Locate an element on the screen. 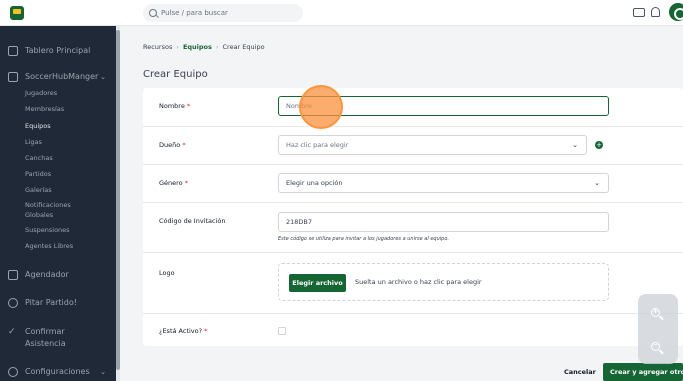 The height and width of the screenshot is (381, 683). sidebar-item-label: Confirmar is located at coordinates (45, 331).